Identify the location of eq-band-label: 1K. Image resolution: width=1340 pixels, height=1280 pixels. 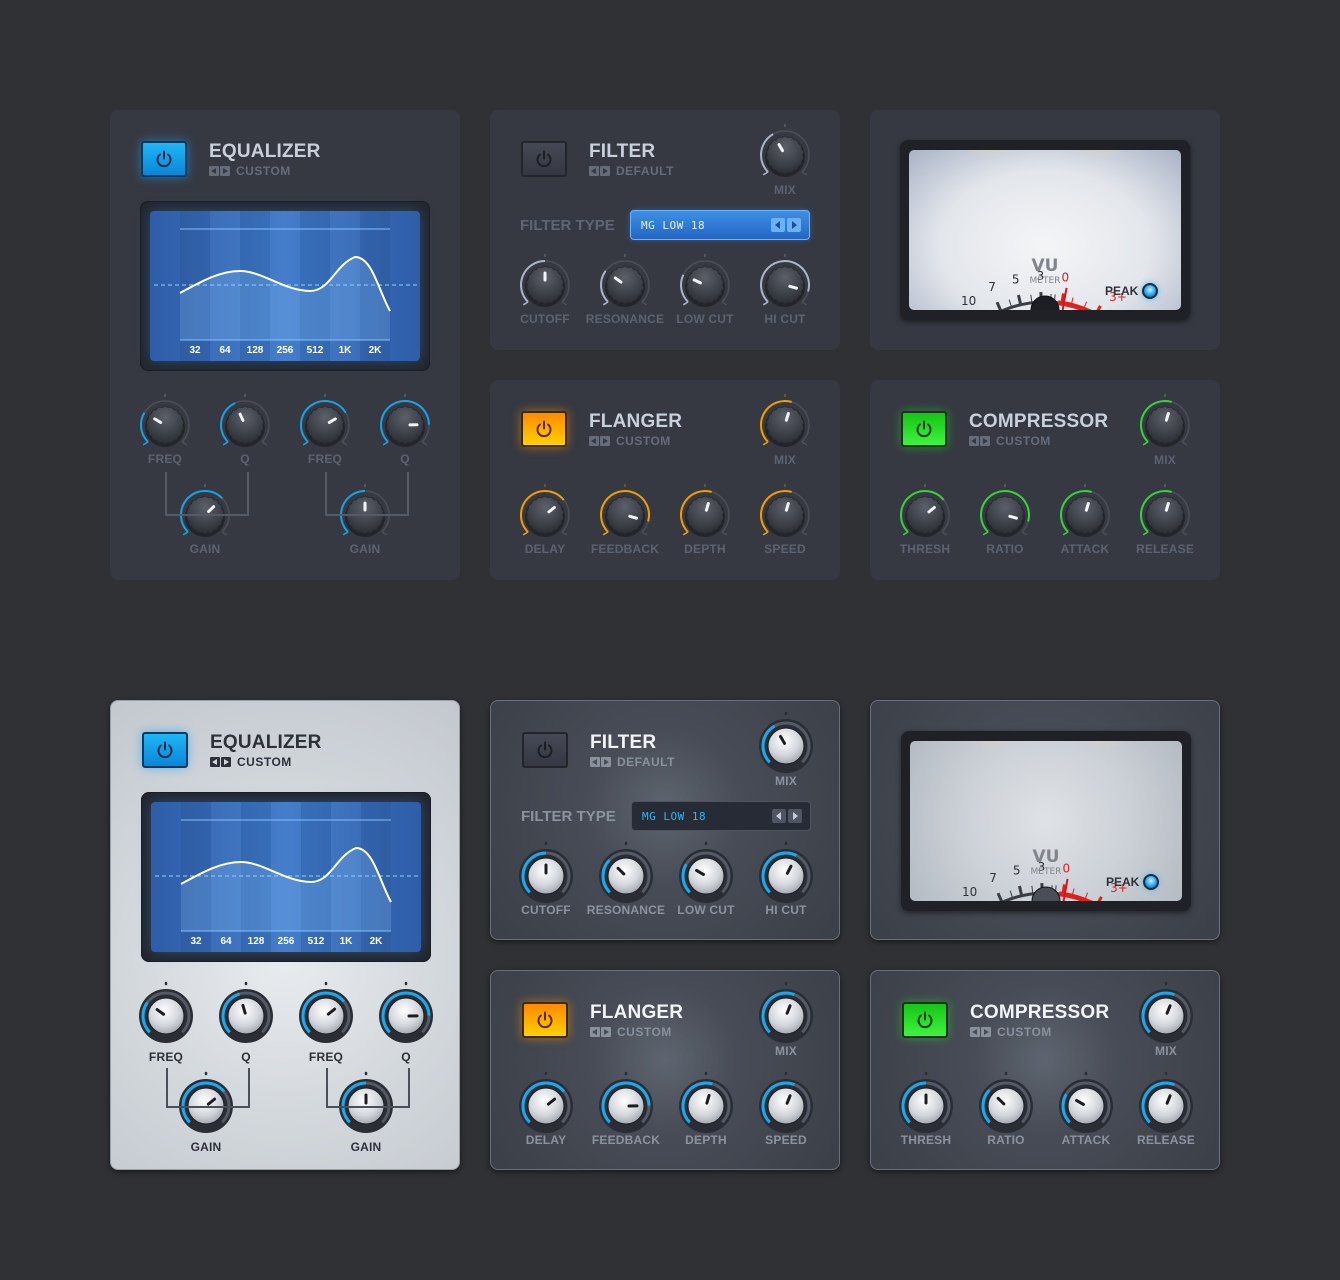
(346, 350).